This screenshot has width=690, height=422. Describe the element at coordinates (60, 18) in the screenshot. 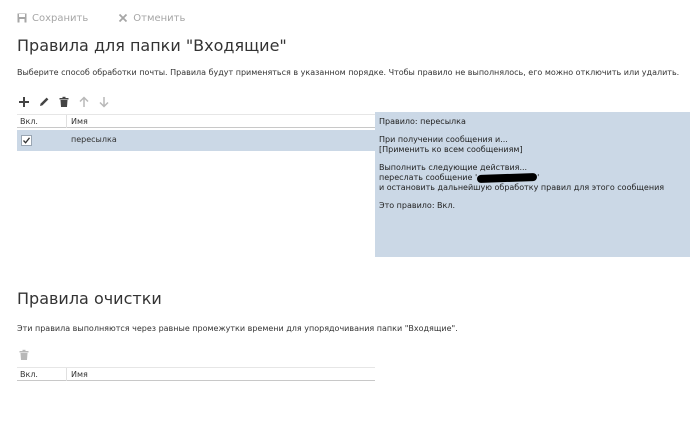

I see `save-label: Сохранить` at that location.